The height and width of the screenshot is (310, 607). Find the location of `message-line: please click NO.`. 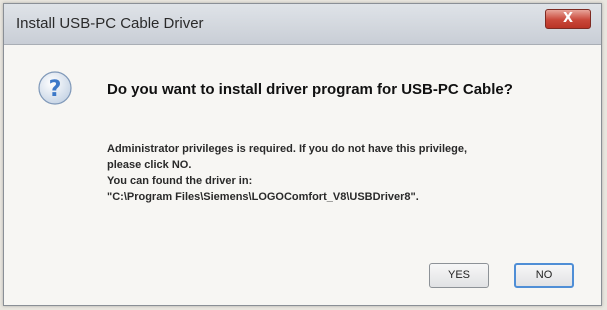

message-line: please click NO. is located at coordinates (149, 165).